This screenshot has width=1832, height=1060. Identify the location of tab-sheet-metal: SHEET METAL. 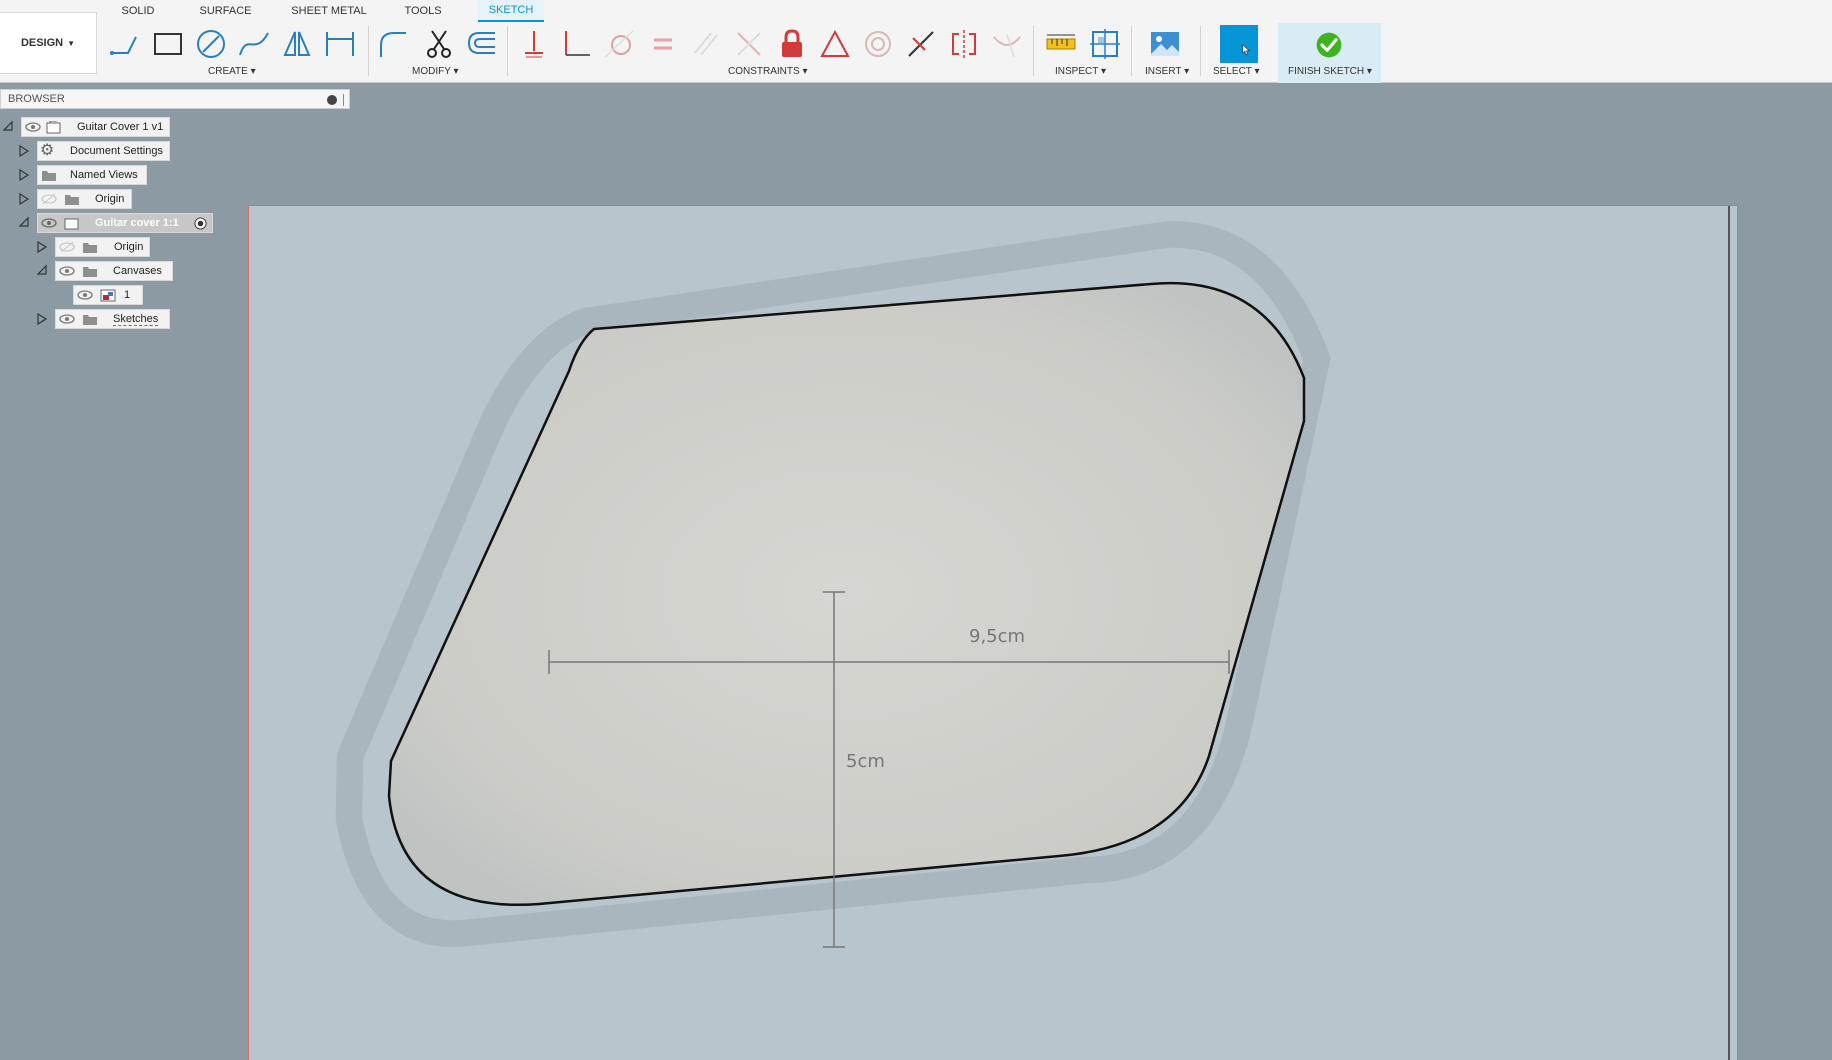
(329, 11).